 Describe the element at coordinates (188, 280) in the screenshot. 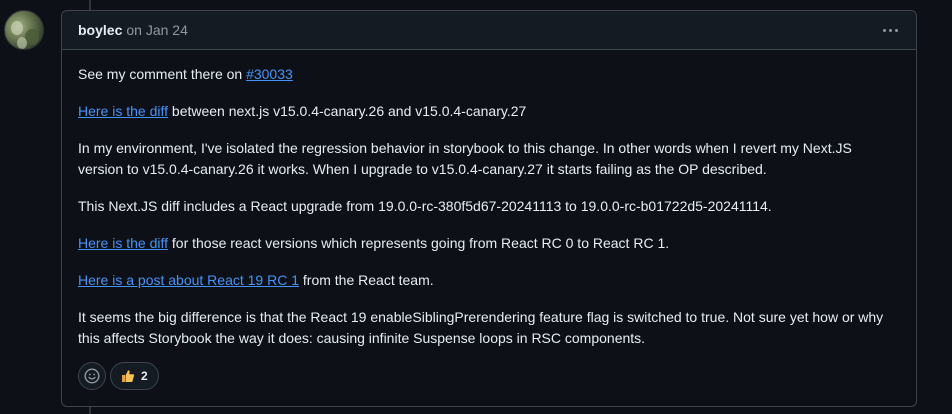

I see `react-post-link: Here is a post about React 19 RC 1` at that location.